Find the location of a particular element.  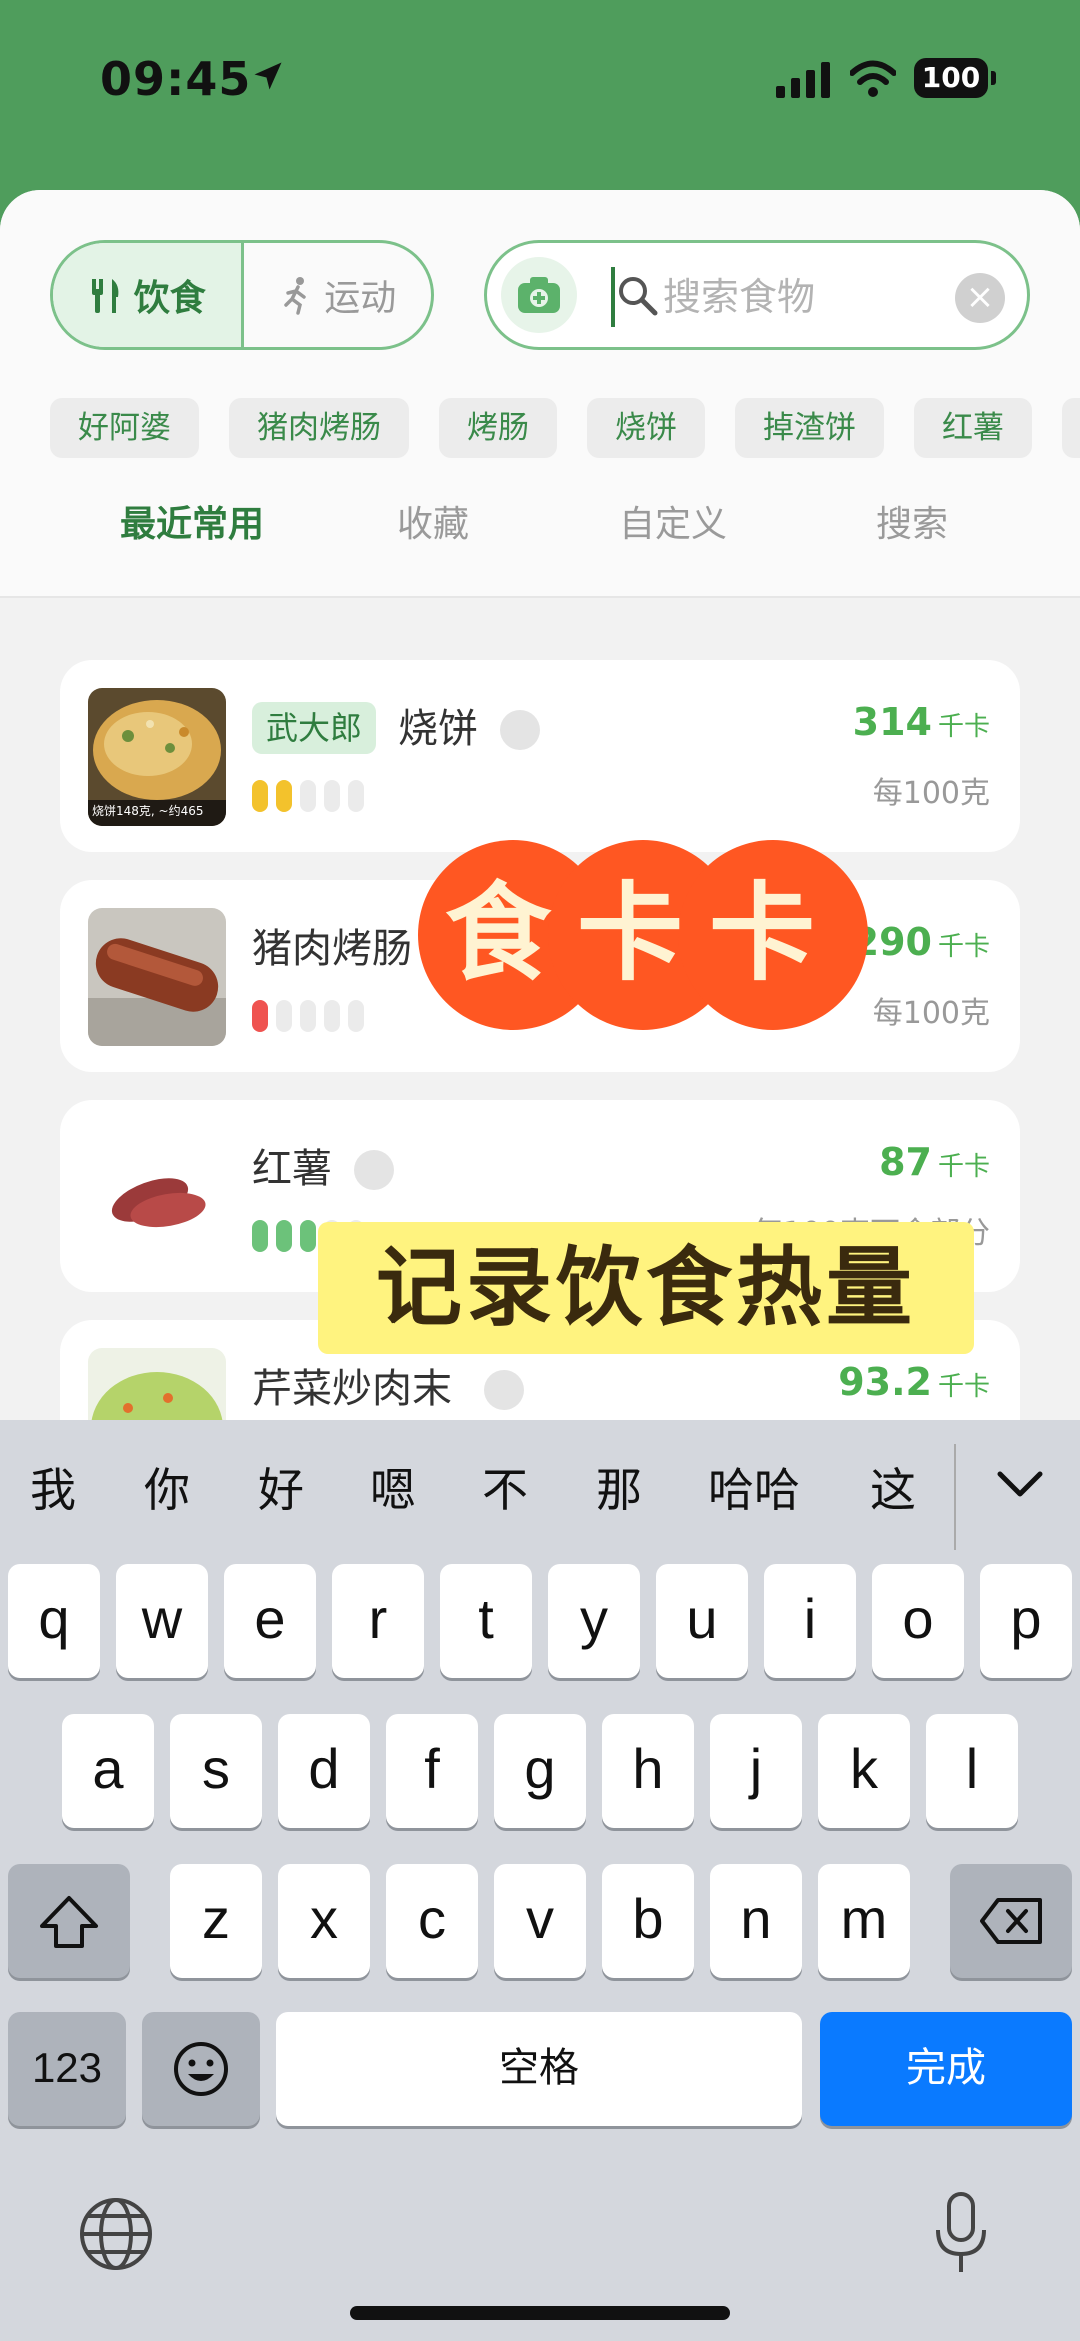

key-d: d is located at coordinates (324, 1771).